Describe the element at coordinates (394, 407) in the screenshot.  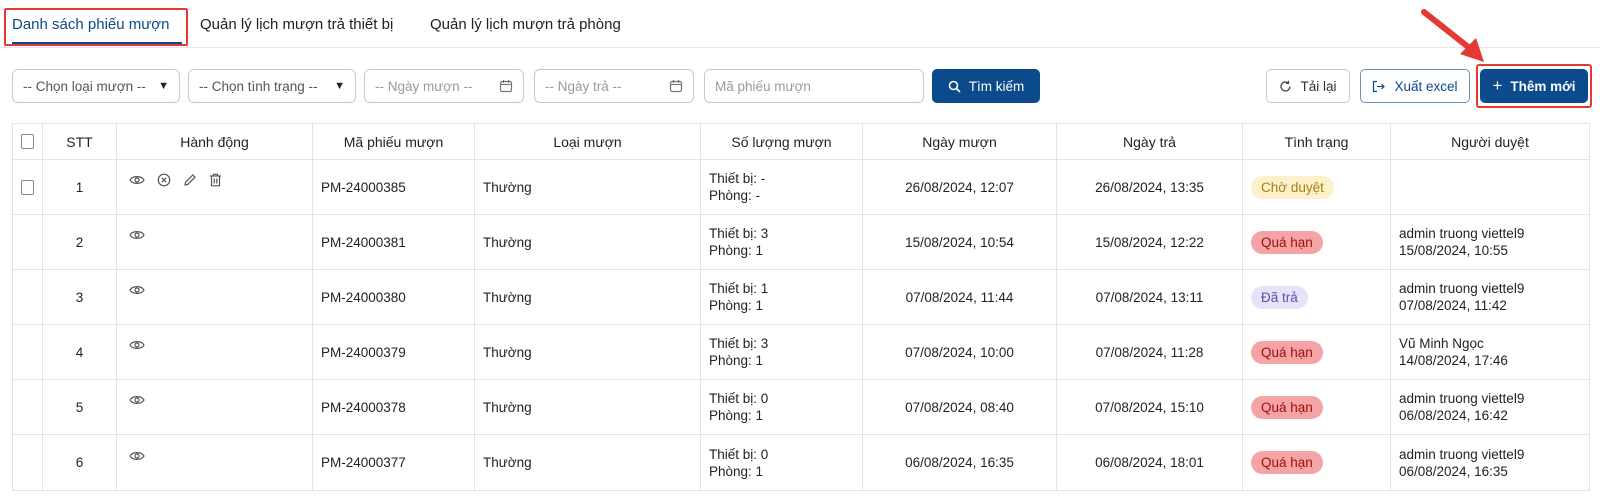
I see `cell-ma-phieu: PM-24000378` at that location.